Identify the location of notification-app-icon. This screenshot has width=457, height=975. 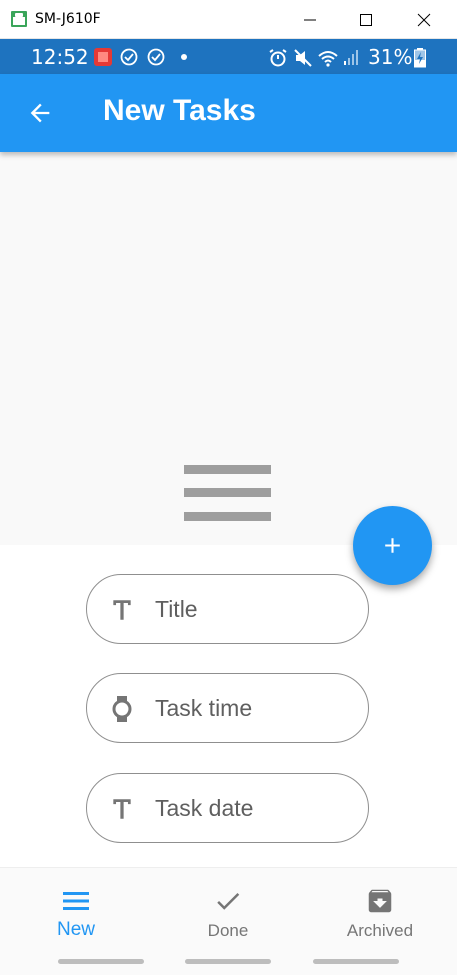
(103, 57).